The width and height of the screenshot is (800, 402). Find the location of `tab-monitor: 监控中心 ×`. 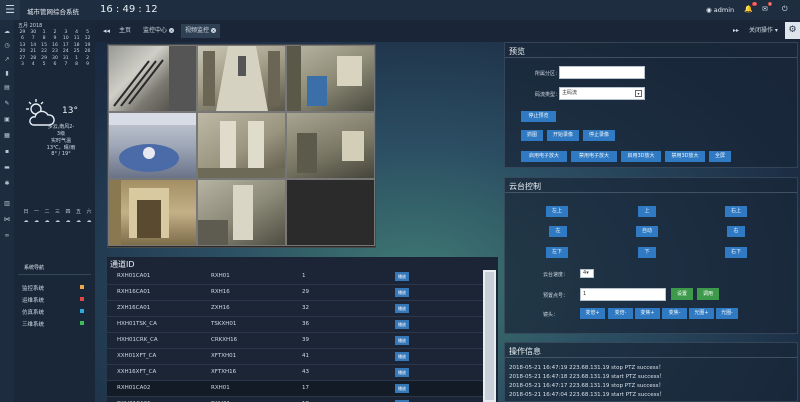

tab-monitor: 监控中心 × is located at coordinates (158, 31).